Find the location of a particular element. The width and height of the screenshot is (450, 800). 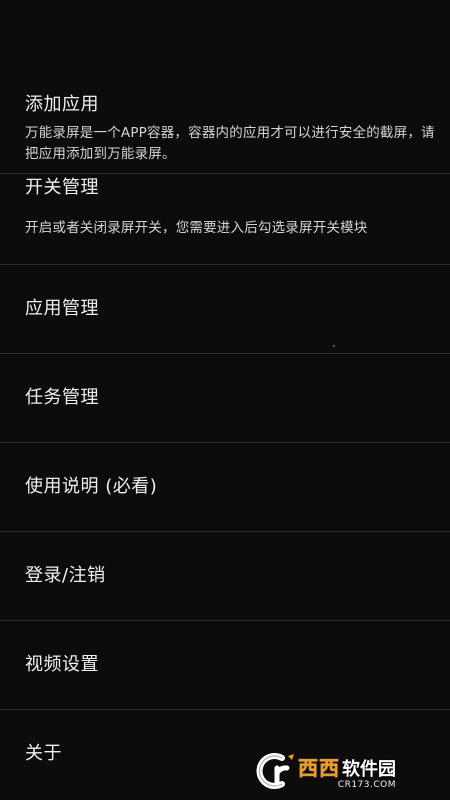

cr-logo-icon is located at coordinates (275, 771).